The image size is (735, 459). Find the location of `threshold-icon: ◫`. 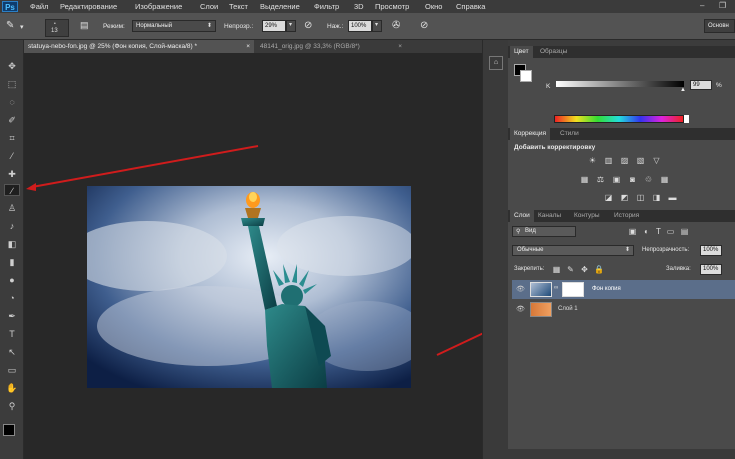

threshold-icon: ◫ is located at coordinates (640, 197).